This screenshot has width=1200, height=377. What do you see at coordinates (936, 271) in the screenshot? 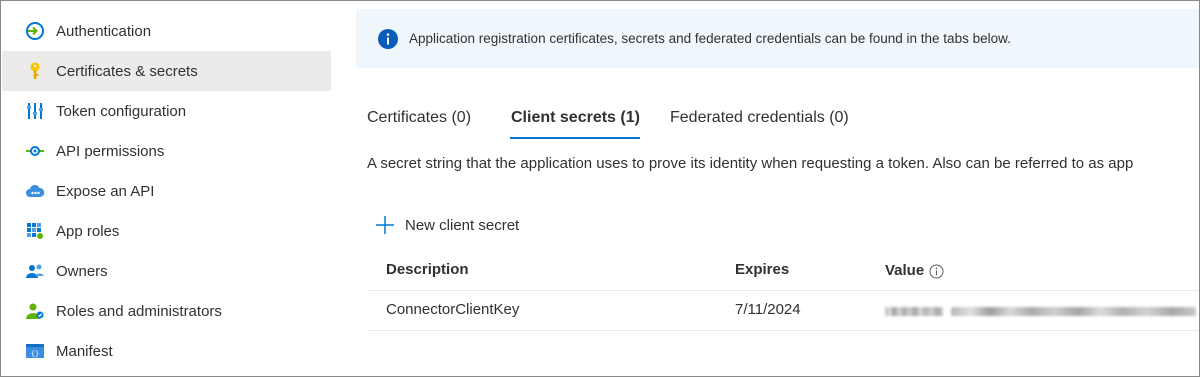
I see `info-outline-icon` at bounding box center [936, 271].